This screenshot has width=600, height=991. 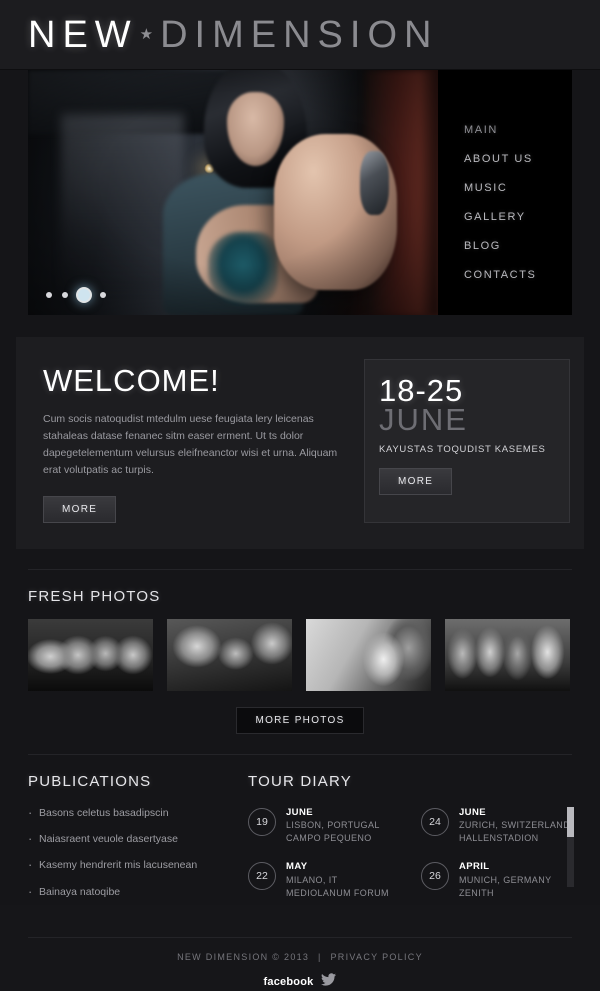 What do you see at coordinates (312, 879) in the screenshot?
I see `tour-city: MILANO, IT` at bounding box center [312, 879].